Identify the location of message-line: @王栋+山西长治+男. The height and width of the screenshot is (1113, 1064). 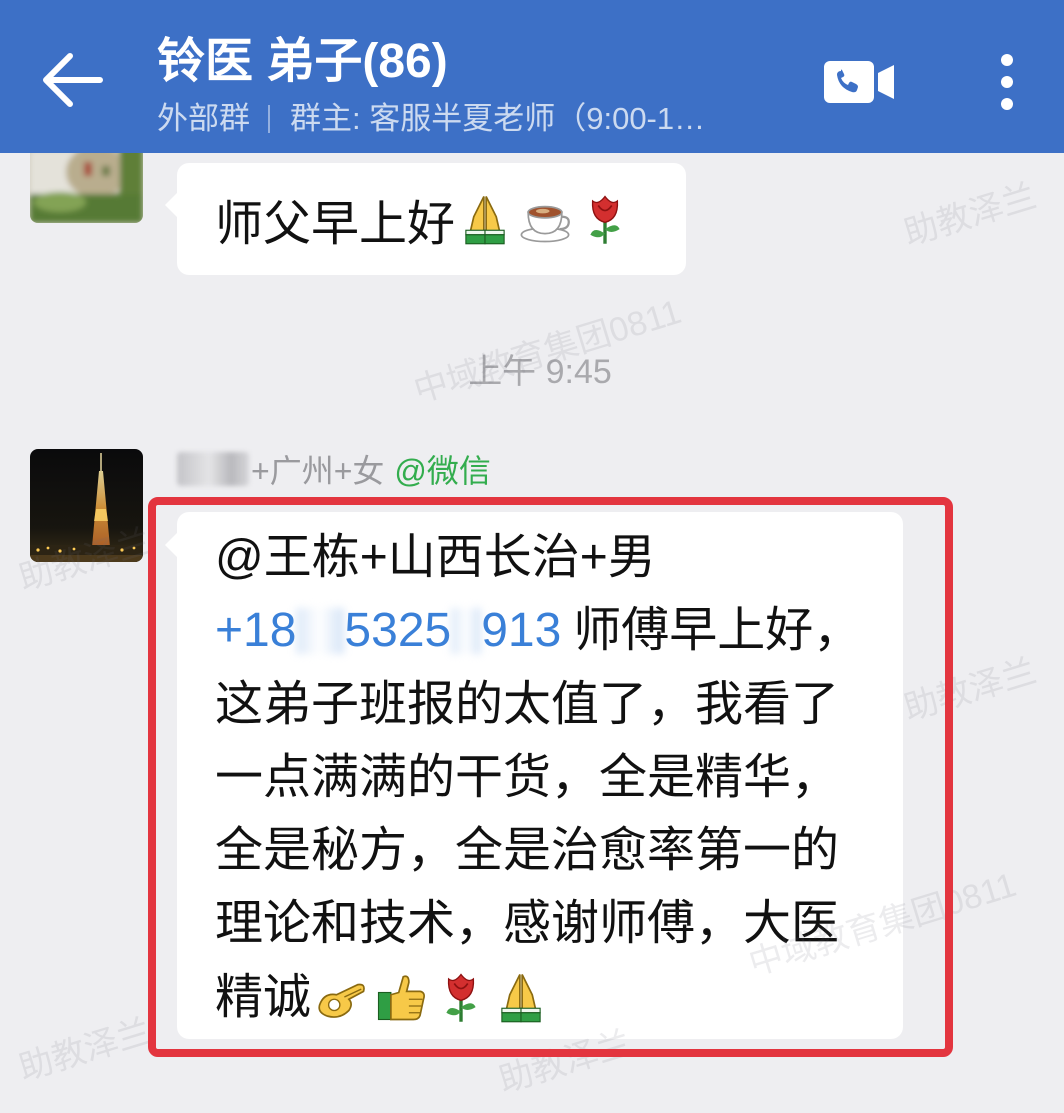
(538, 557).